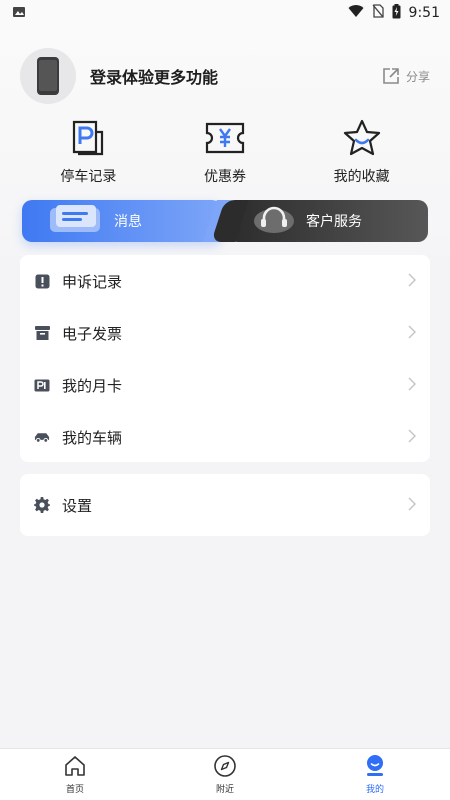 This screenshot has height=800, width=450. Describe the element at coordinates (128, 222) in the screenshot. I see `tab-messages-label: 消息` at that location.